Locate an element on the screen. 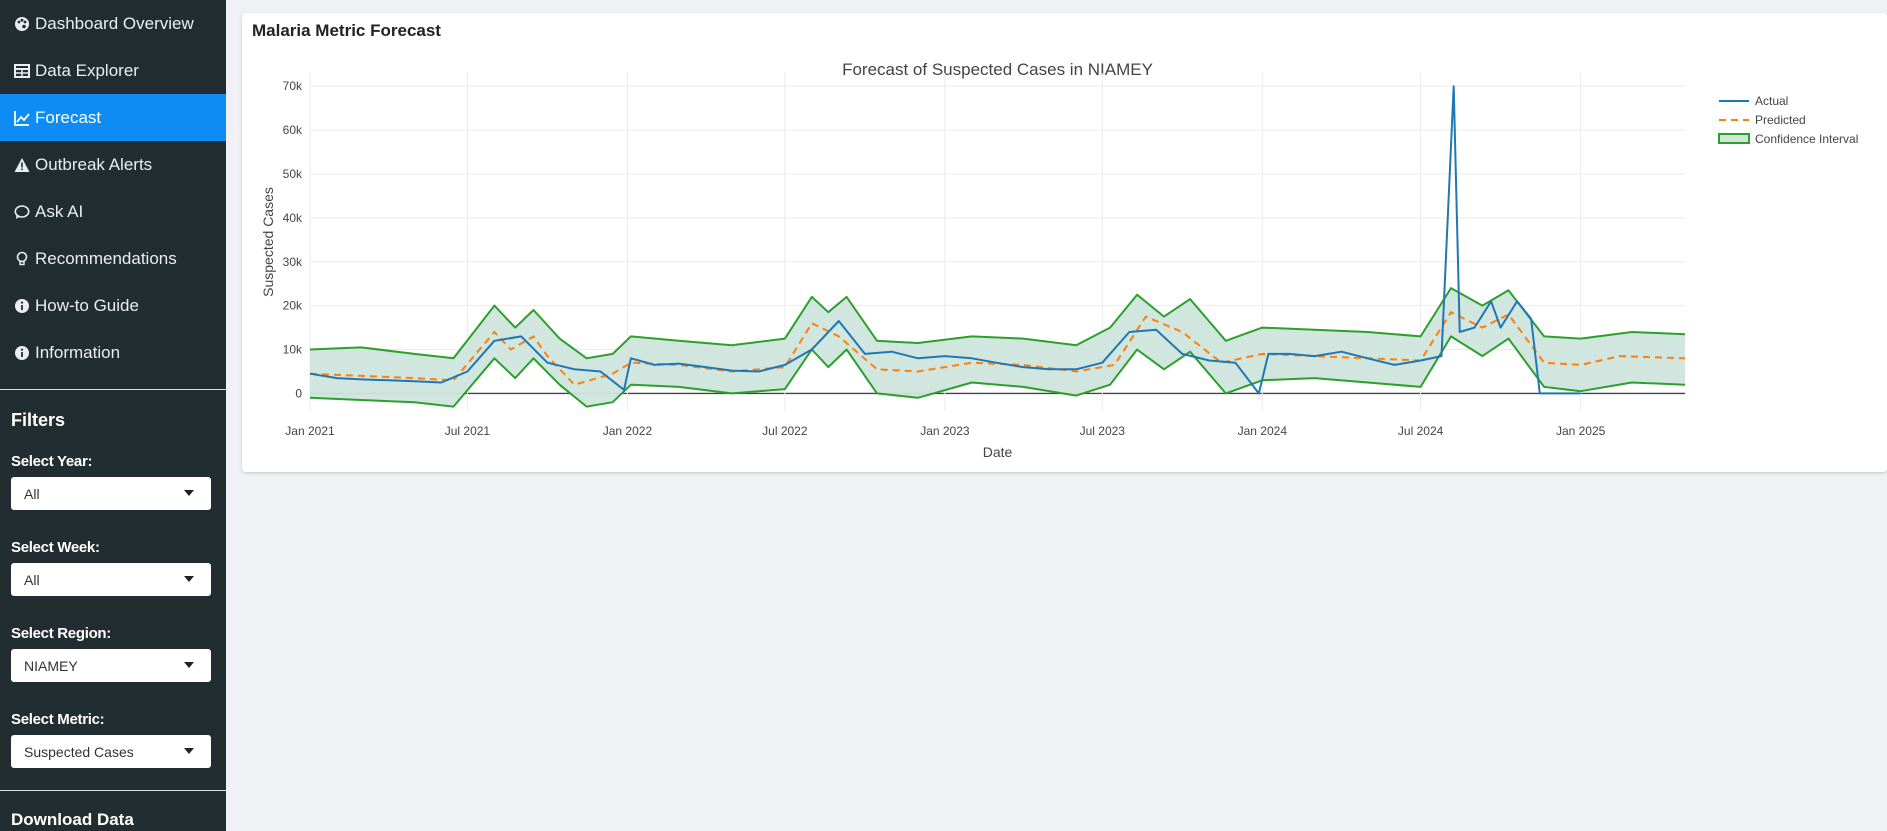  sidebar-item-data-explorer: Data Explorer is located at coordinates (113, 70).